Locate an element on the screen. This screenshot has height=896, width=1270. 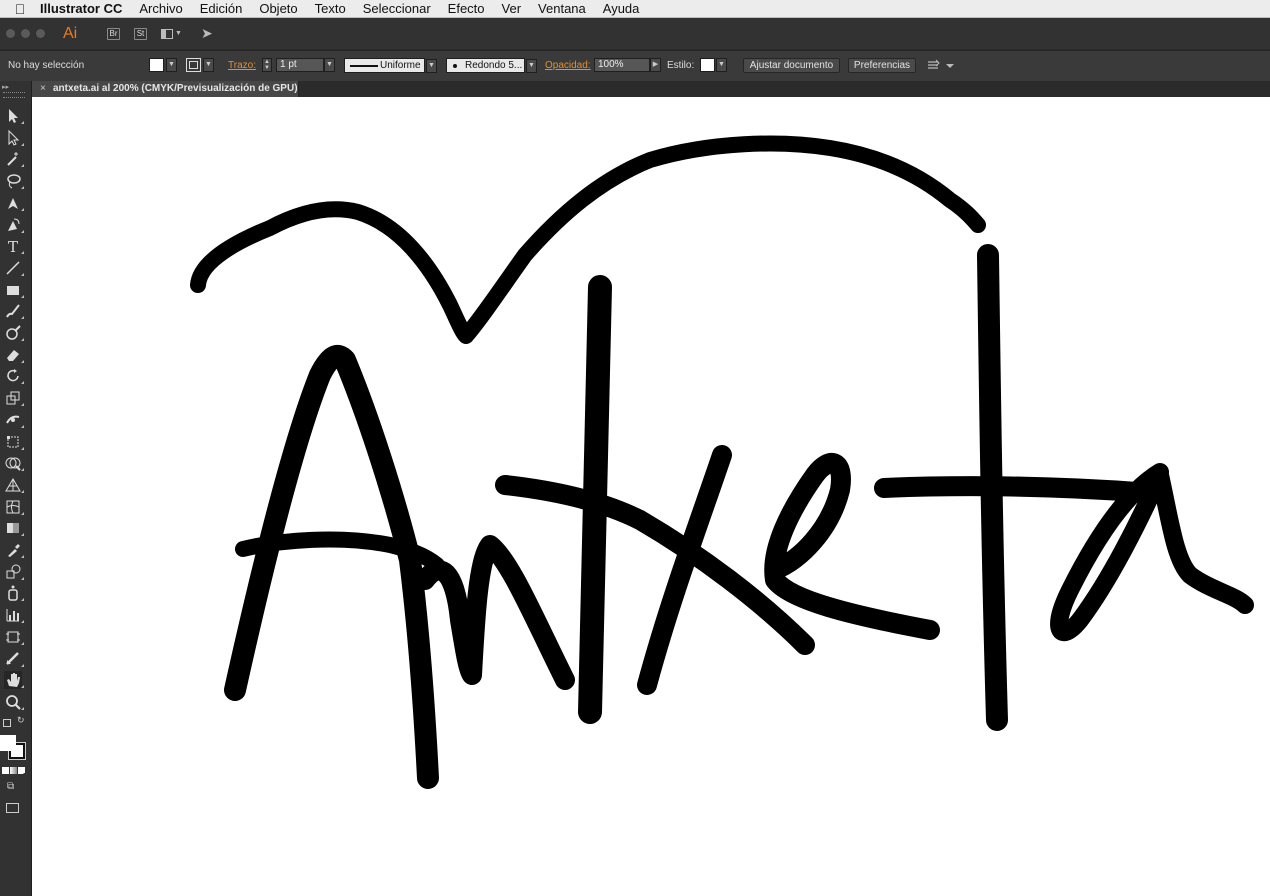
zoom-tool is located at coordinates (14, 702).